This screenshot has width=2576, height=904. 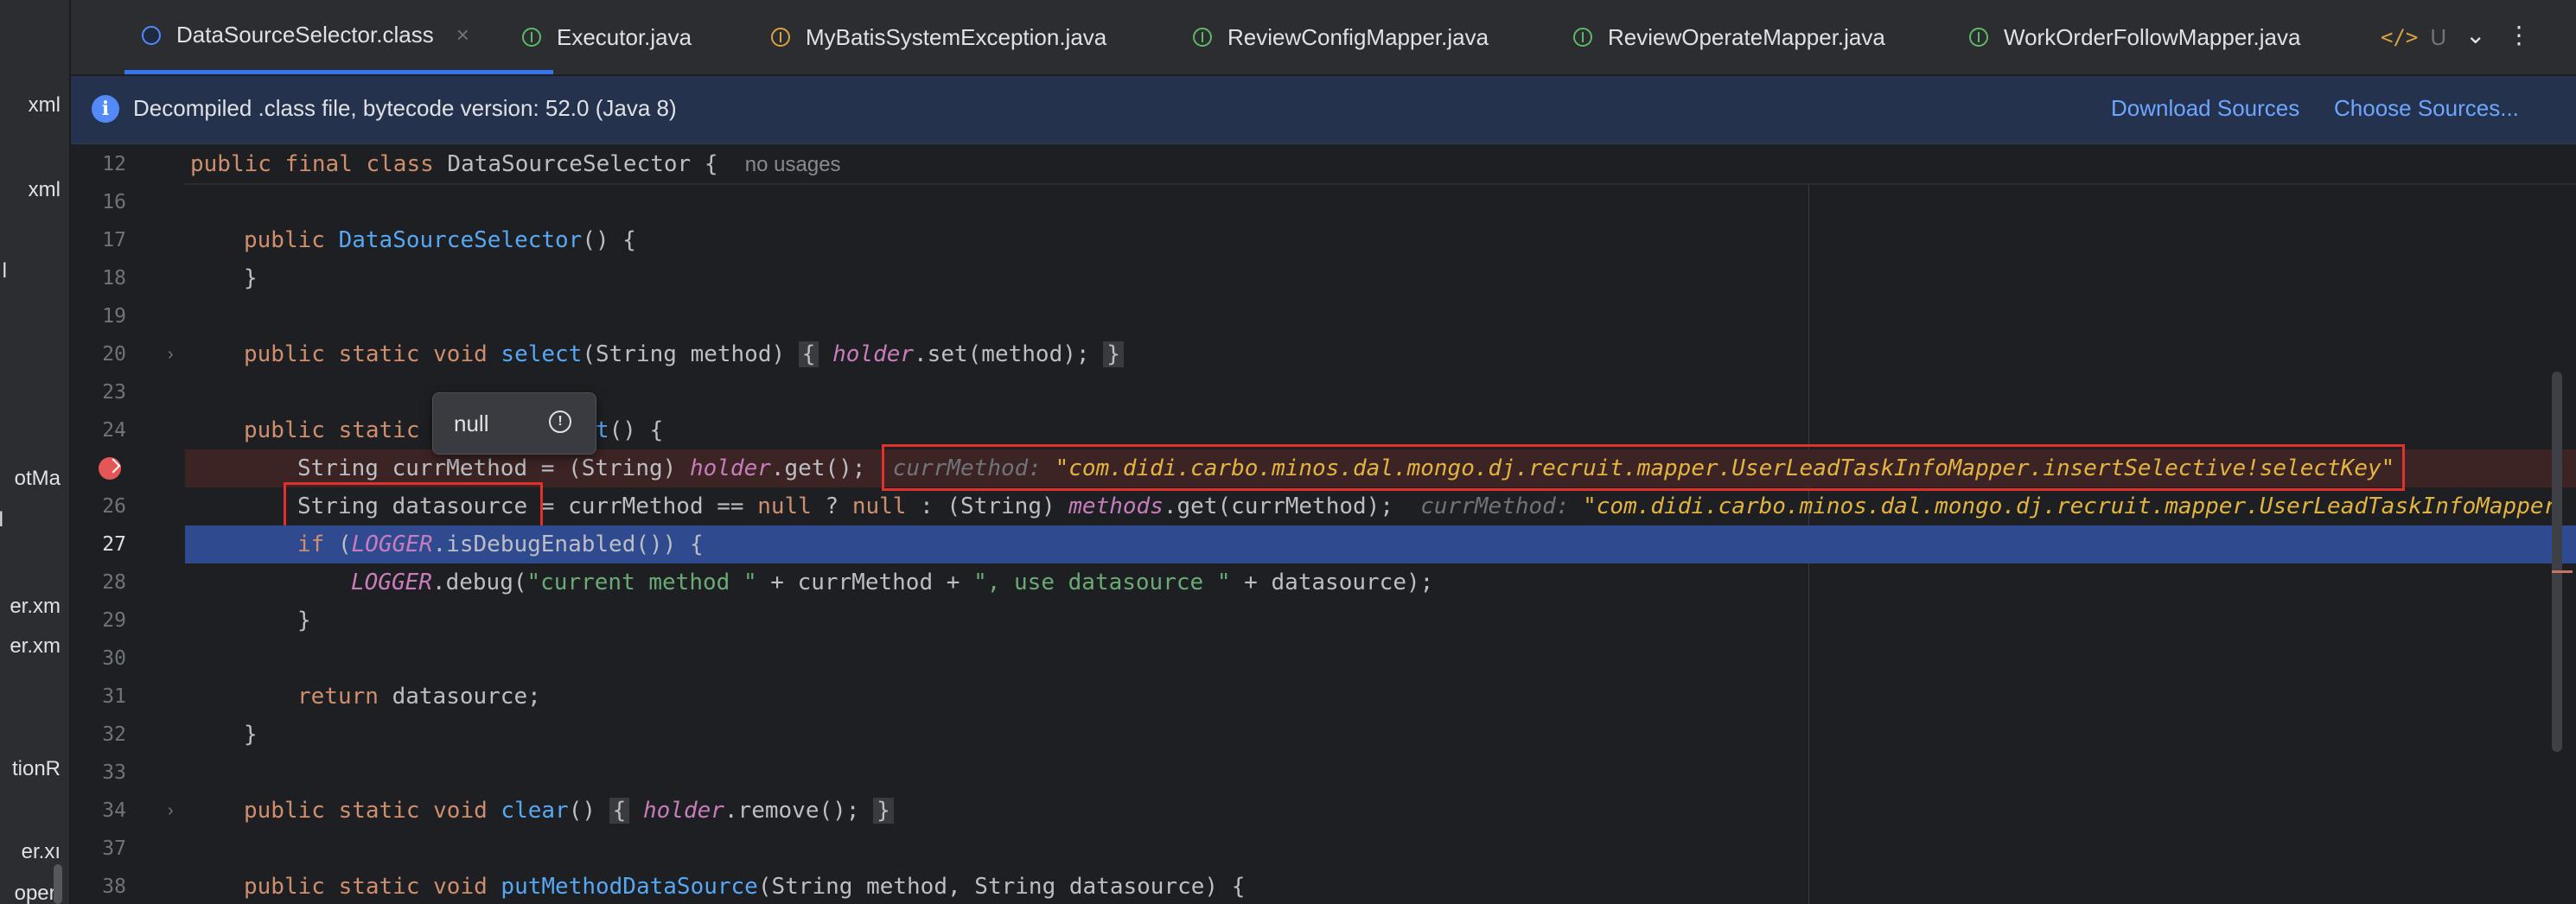 I want to click on tab-mybatissystemexception: MyBatisSystemException.java, so click(x=938, y=37).